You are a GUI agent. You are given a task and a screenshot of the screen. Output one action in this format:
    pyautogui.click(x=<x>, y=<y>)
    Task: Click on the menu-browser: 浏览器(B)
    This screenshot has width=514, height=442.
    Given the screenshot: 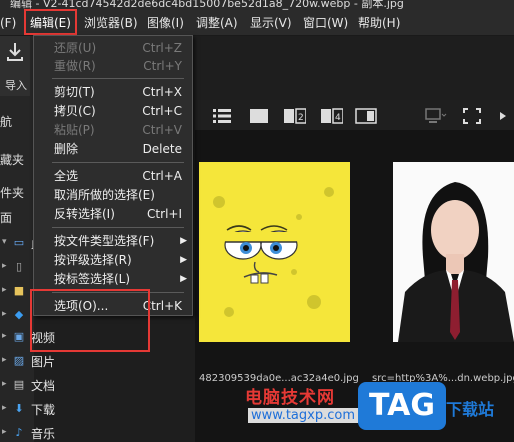 What is the action you would take?
    pyautogui.click(x=111, y=23)
    